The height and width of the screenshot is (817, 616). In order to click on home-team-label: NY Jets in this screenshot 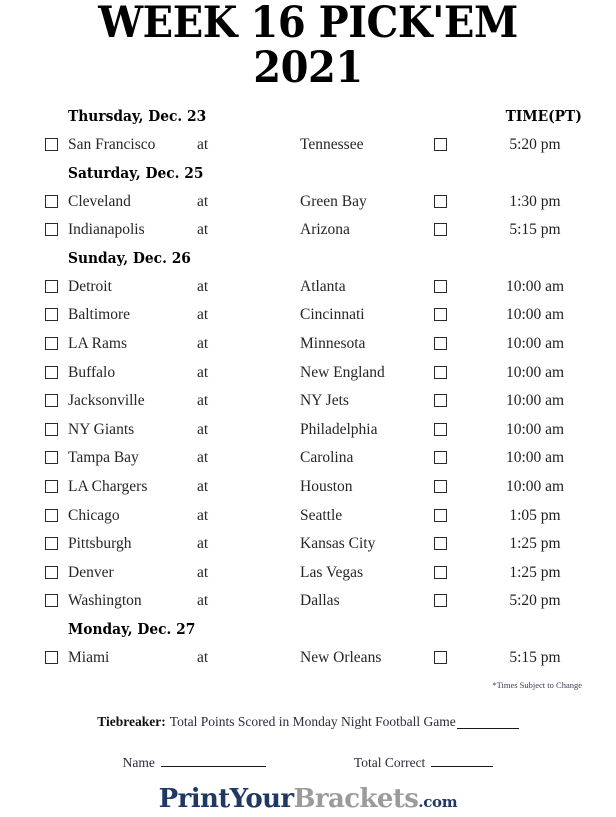, I will do `click(324, 401)`.